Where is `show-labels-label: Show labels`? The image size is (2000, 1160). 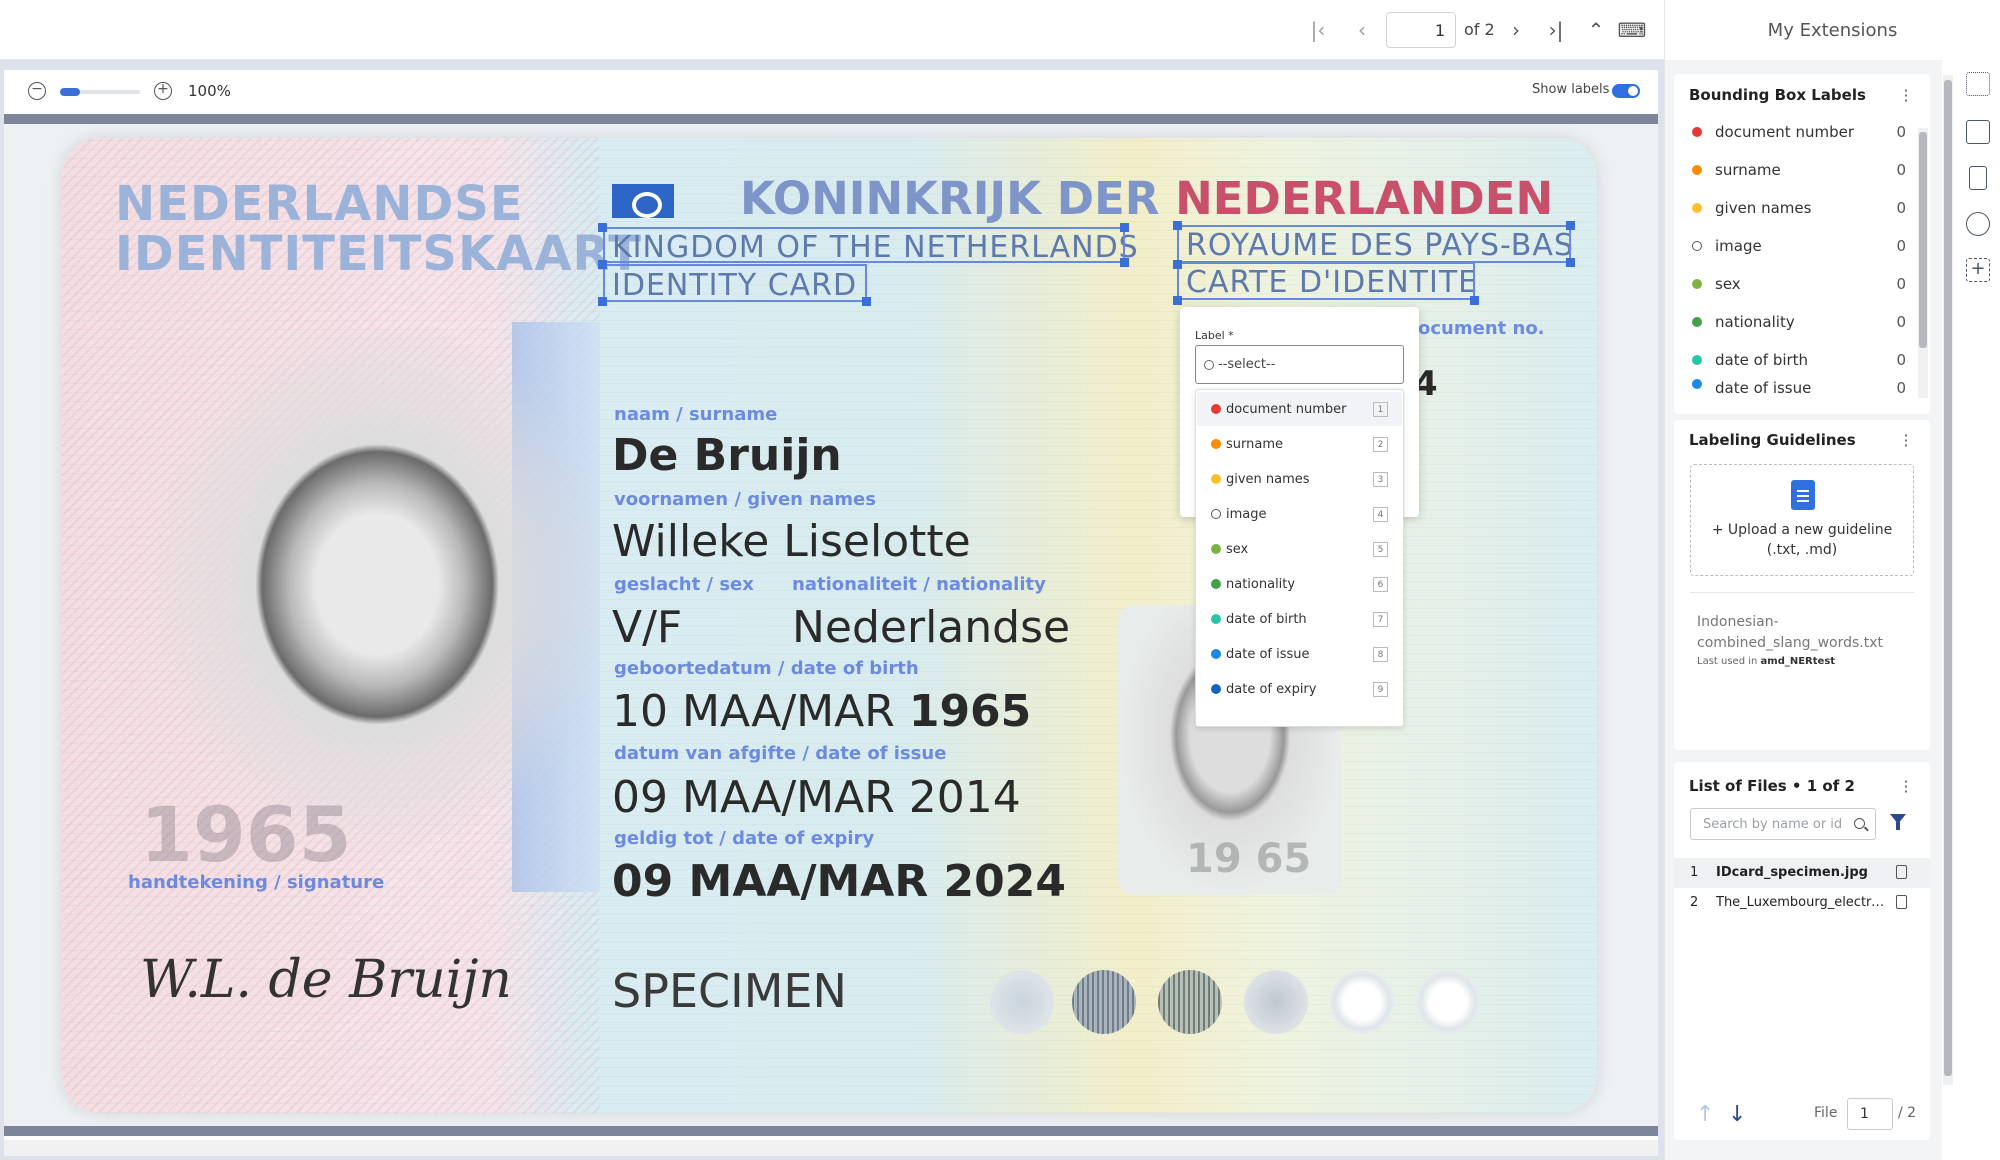
show-labels-label: Show labels is located at coordinates (1571, 89).